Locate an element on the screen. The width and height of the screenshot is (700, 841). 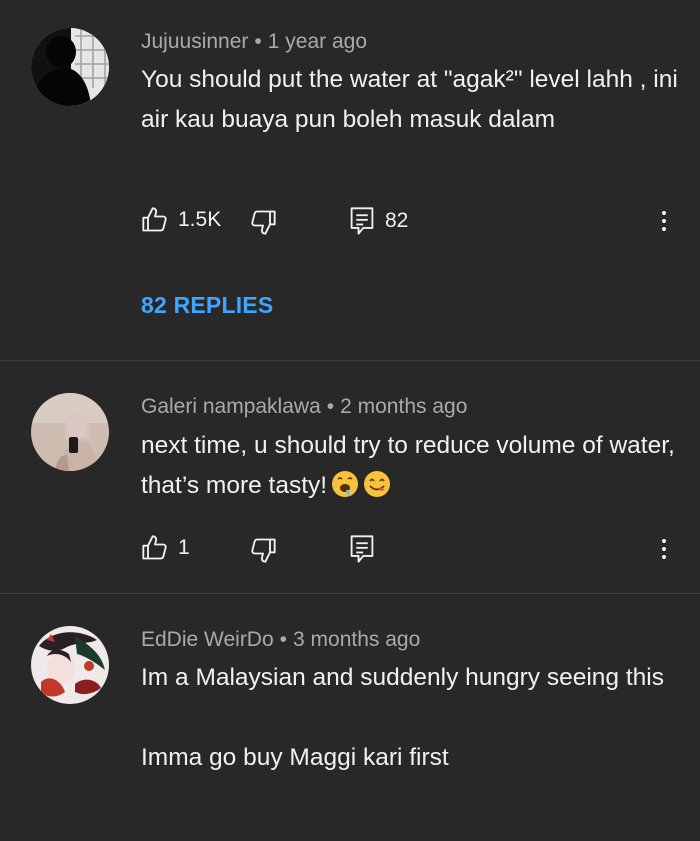
anime-art-avatar-icon is located at coordinates (70, 665).